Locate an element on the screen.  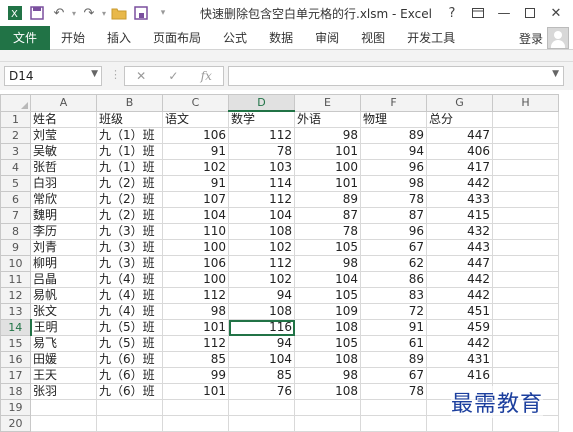
row-header: 2 is located at coordinates (15, 135).